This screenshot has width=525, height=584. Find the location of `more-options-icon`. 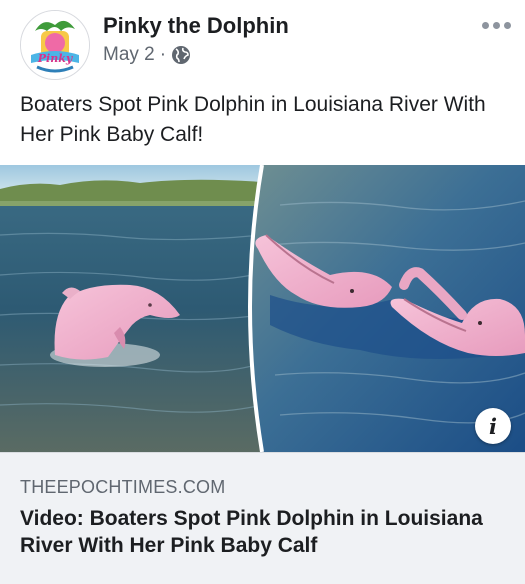

more-options-icon is located at coordinates (496, 25).